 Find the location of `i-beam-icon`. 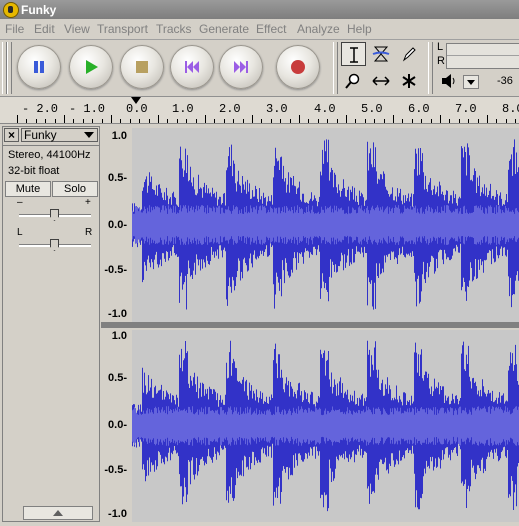

i-beam-icon is located at coordinates (354, 55).